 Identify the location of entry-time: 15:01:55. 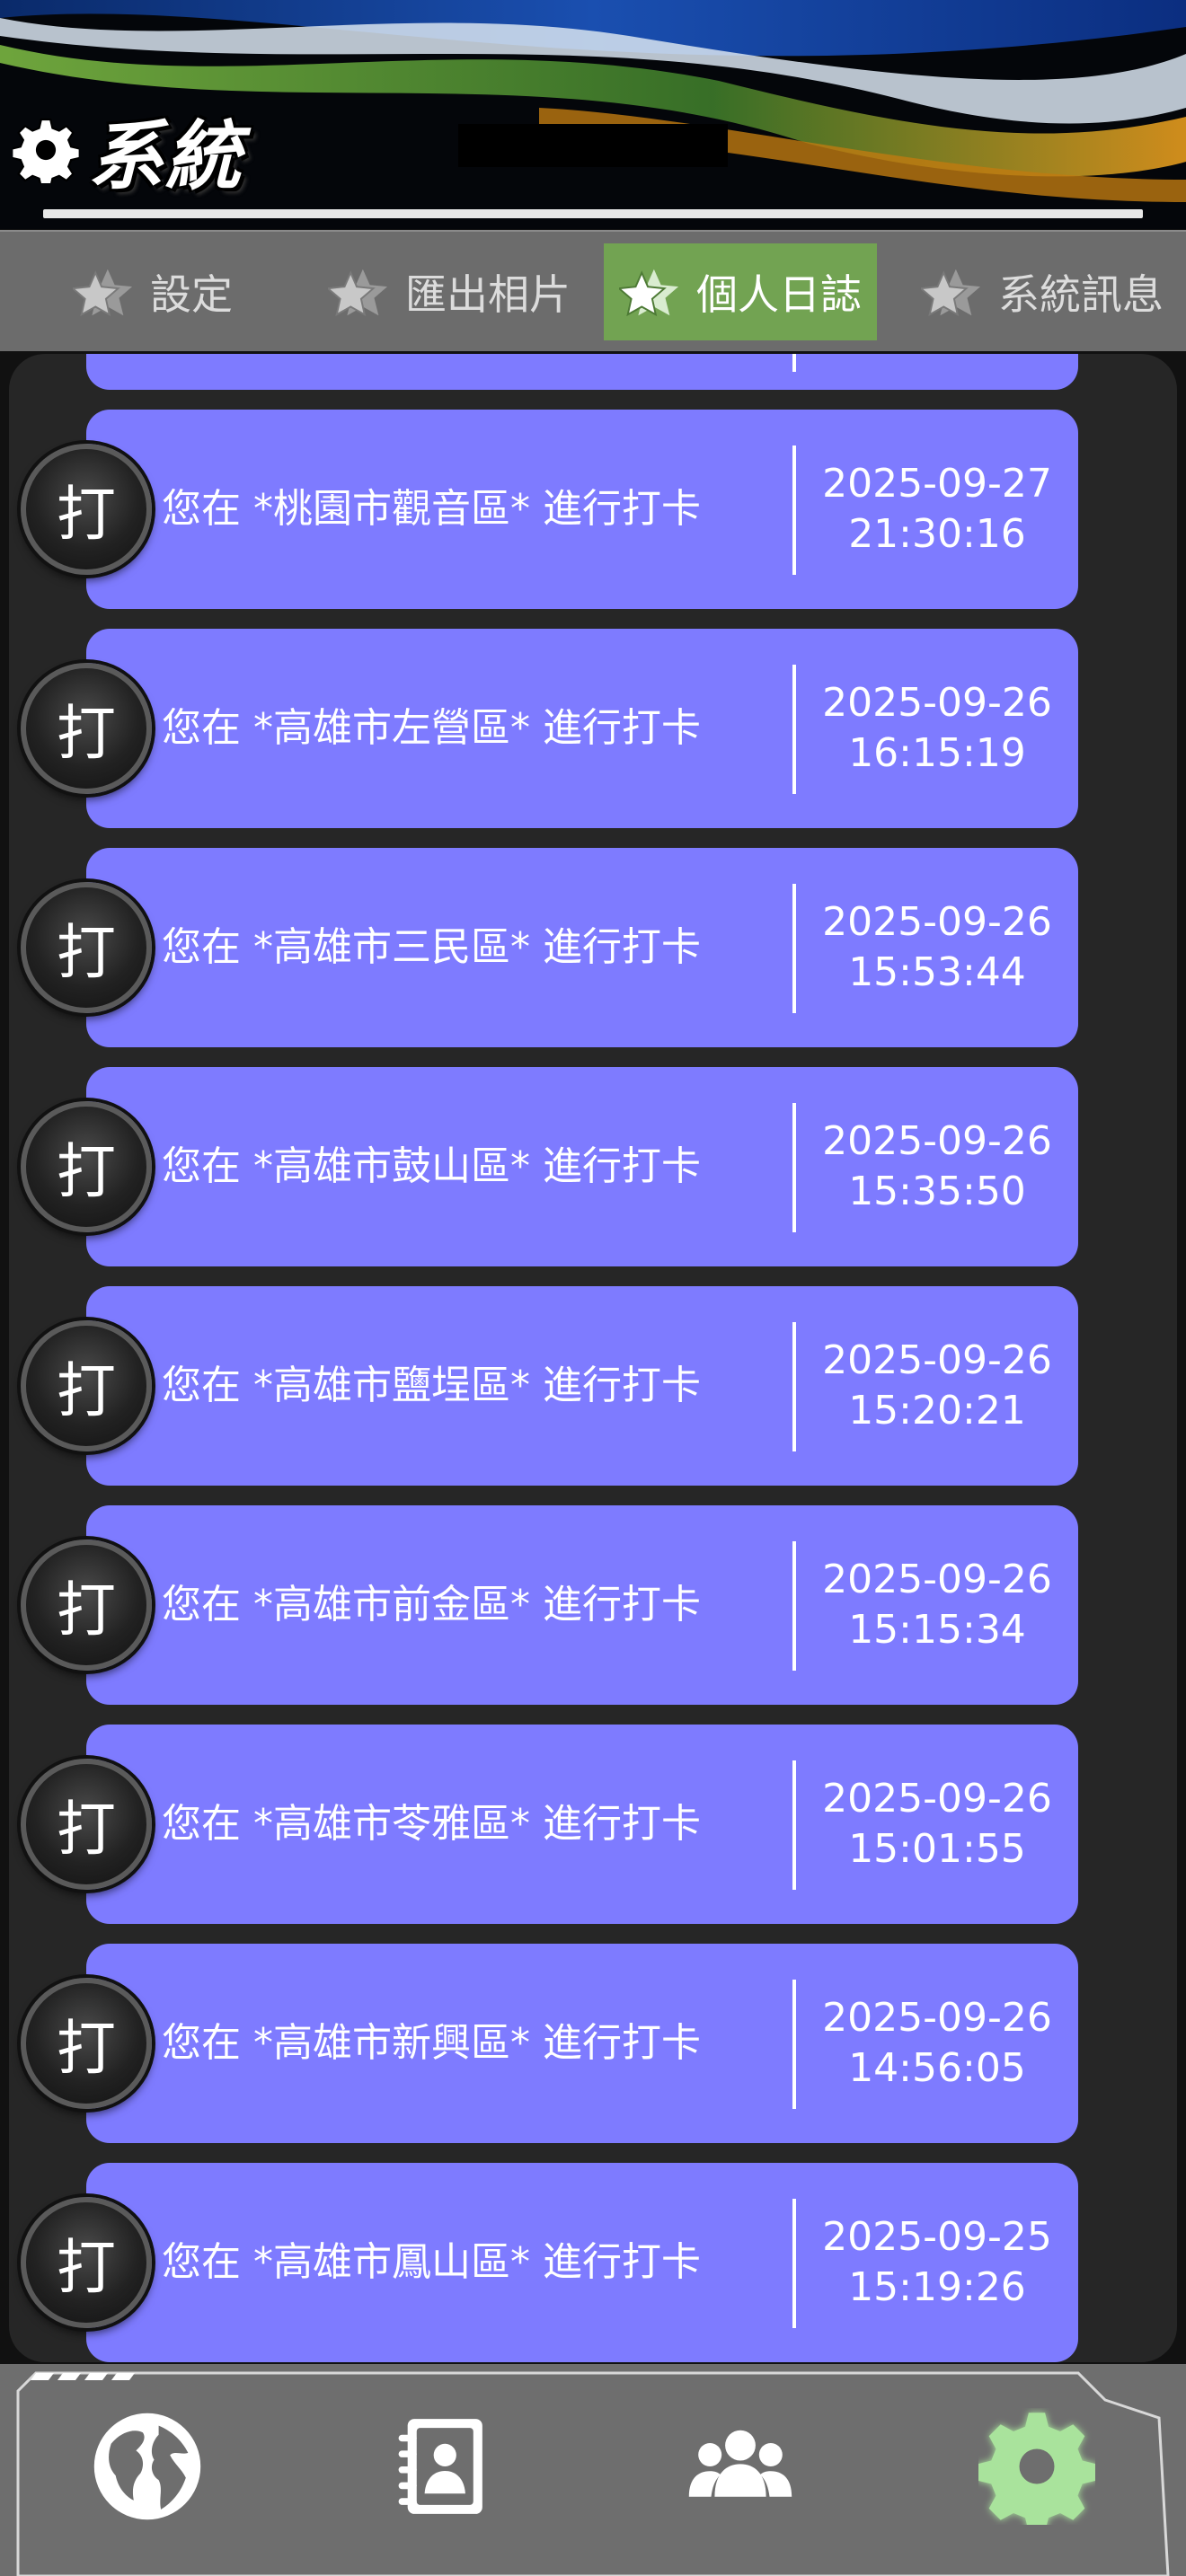
(937, 1849).